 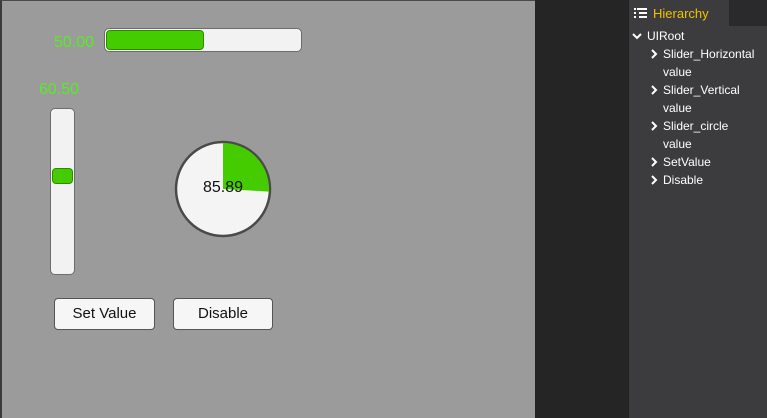 I want to click on circle-slider: 85.89, so click(x=223, y=189).